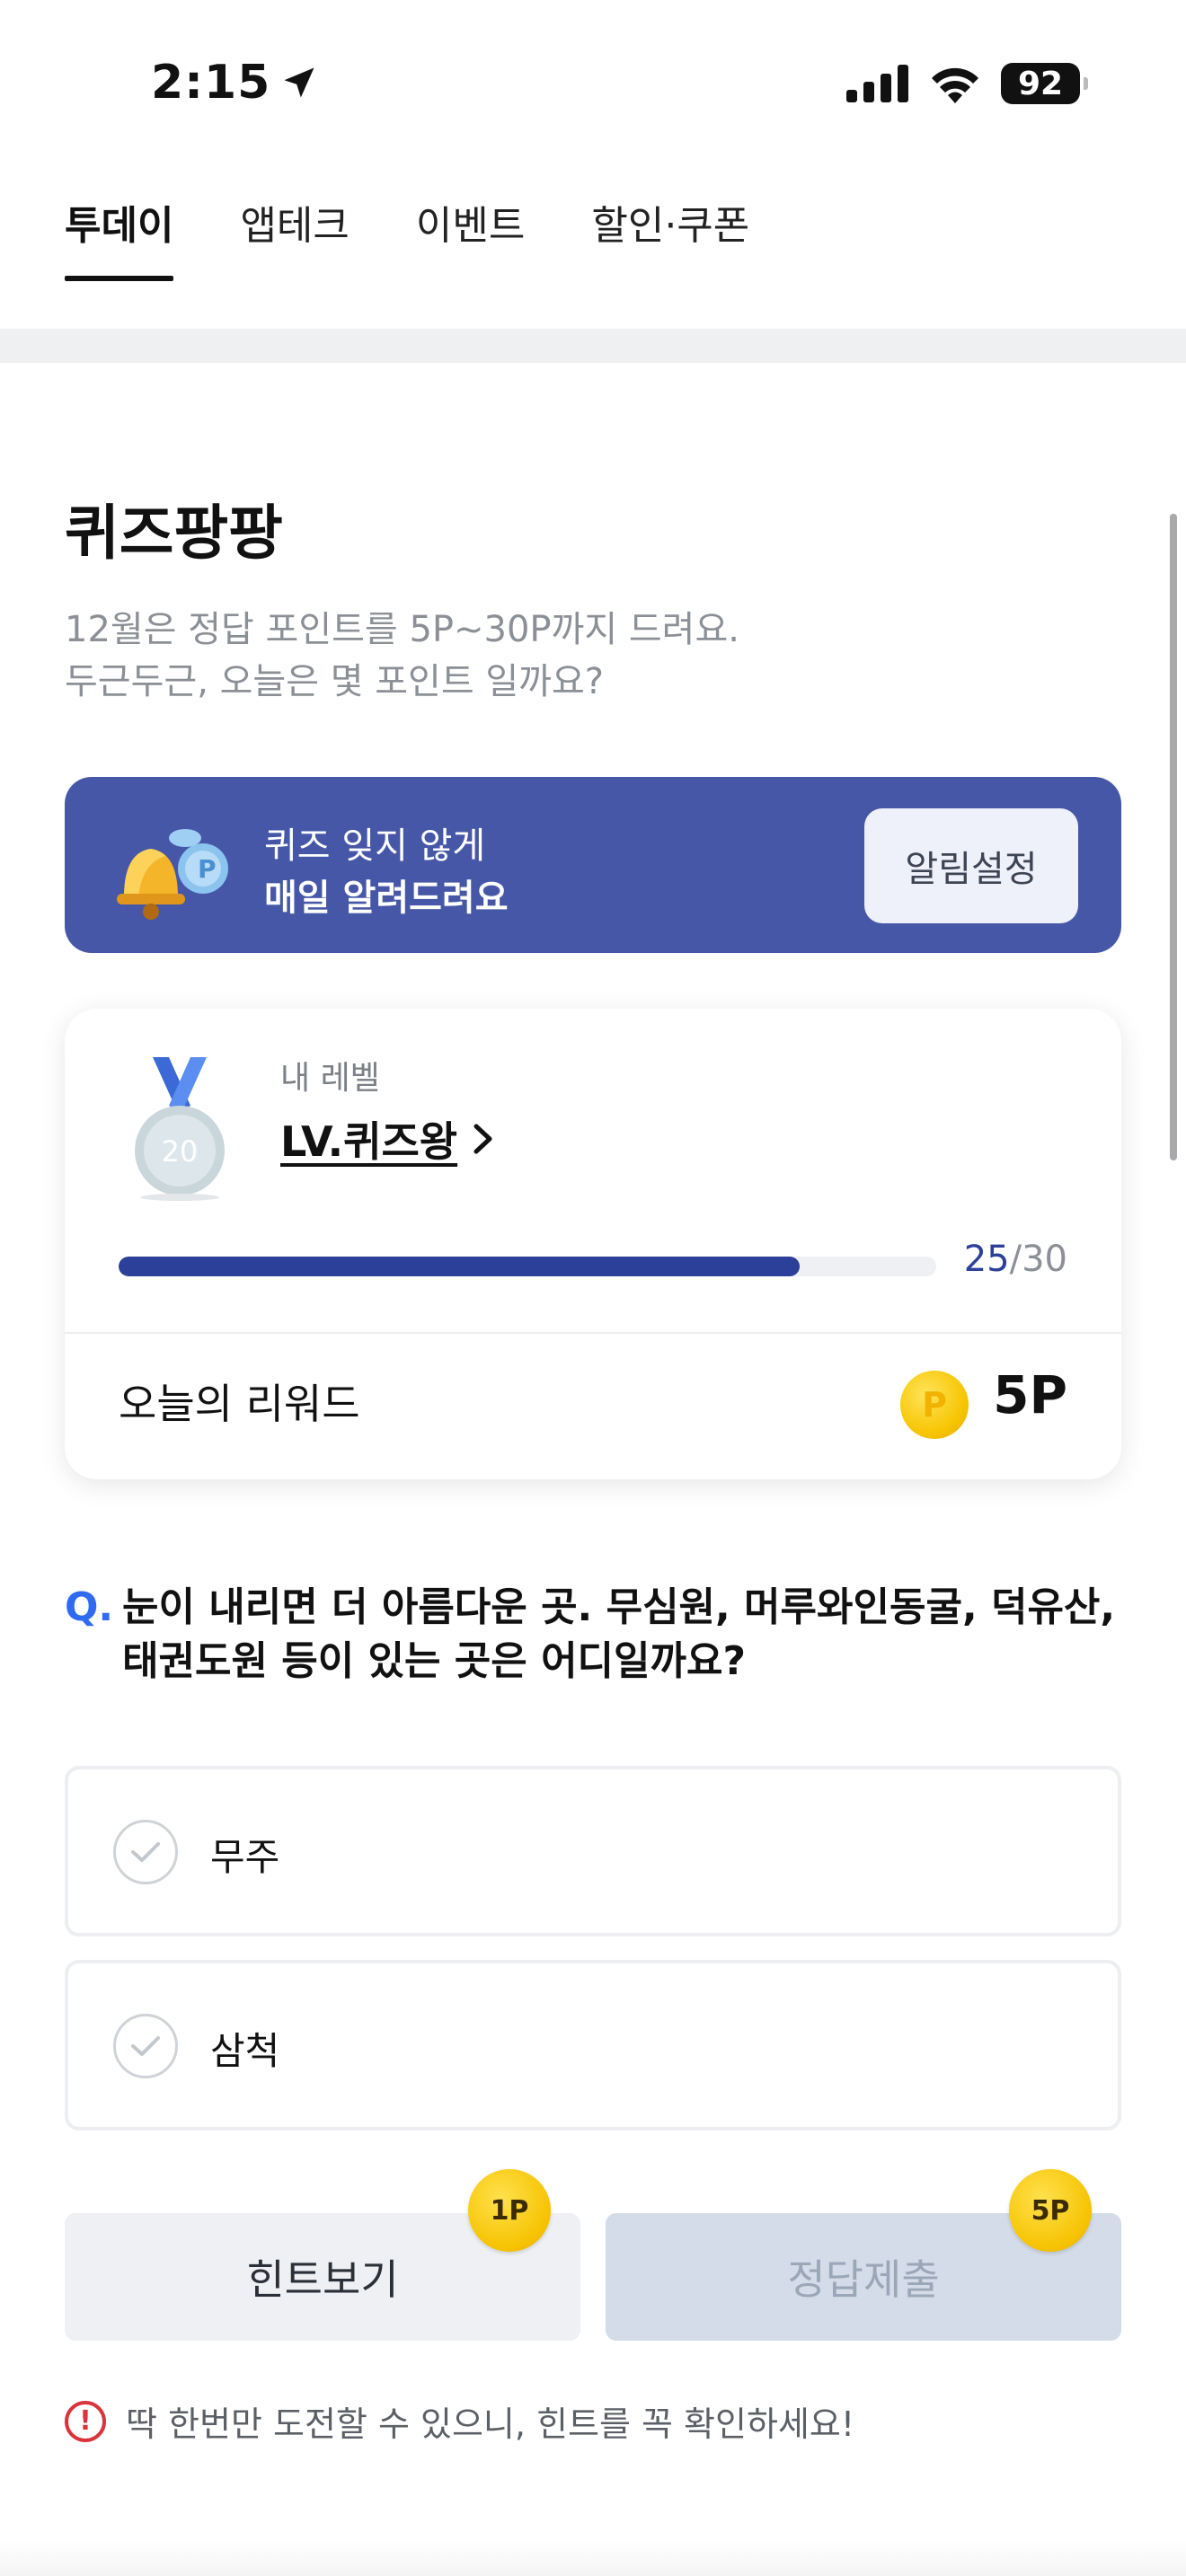 This screenshot has width=1186, height=2576. What do you see at coordinates (593, 1851) in the screenshot?
I see `answer-option-1: 무주` at bounding box center [593, 1851].